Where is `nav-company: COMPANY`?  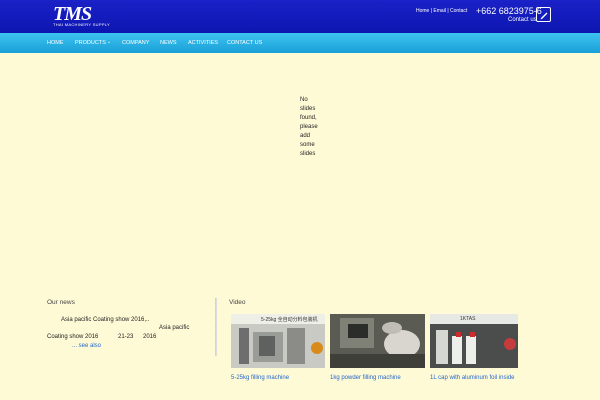
nav-company: COMPANY is located at coordinates (135, 43).